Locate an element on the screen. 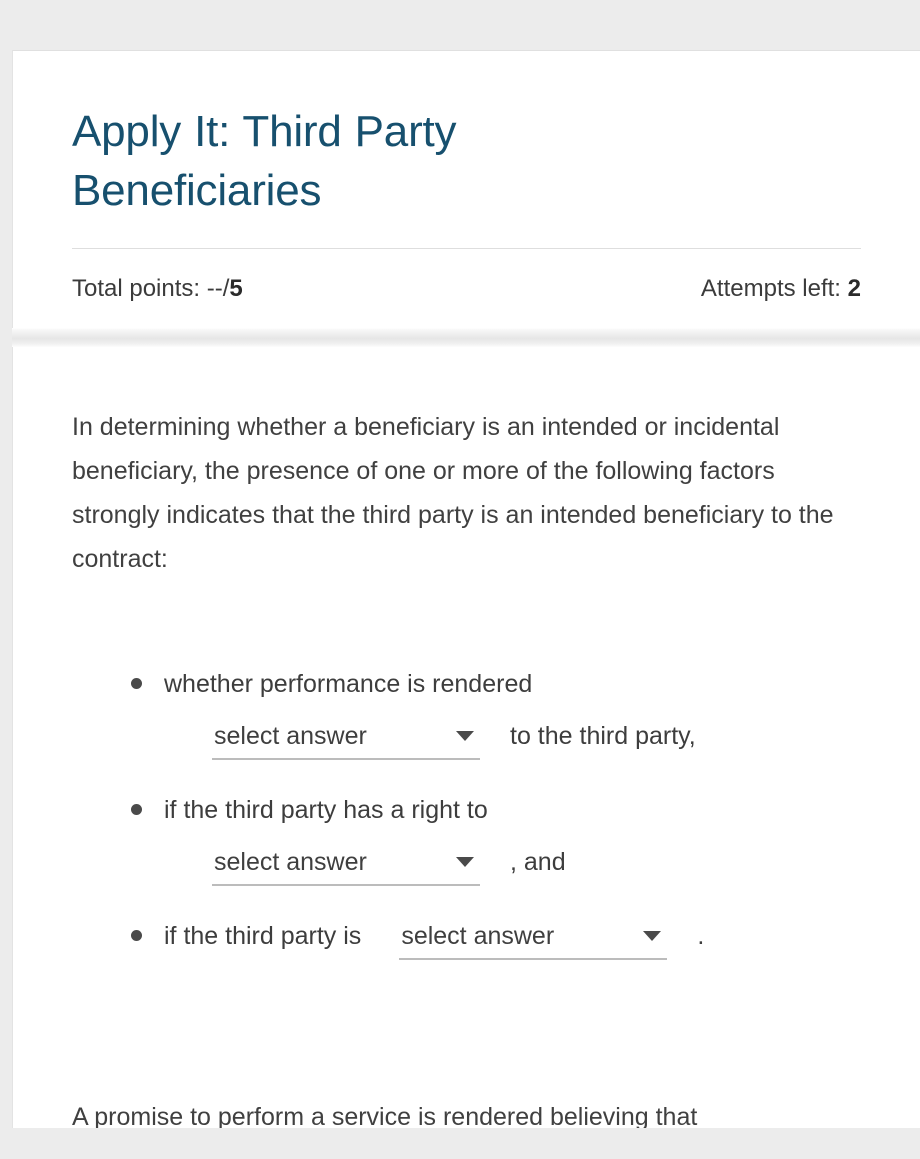 This screenshot has height=1159, width=920. attempts-left-label: Attempts left: is located at coordinates (774, 289).